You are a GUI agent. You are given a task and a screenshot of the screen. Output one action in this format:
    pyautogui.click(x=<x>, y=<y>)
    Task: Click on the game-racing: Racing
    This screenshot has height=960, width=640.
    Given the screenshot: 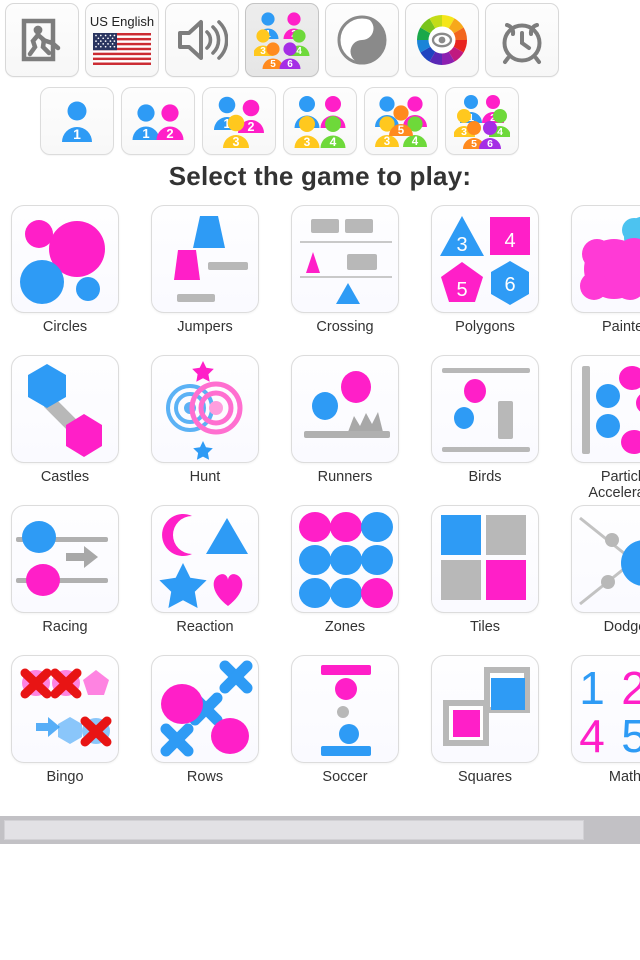 What is the action you would take?
    pyautogui.click(x=65, y=570)
    